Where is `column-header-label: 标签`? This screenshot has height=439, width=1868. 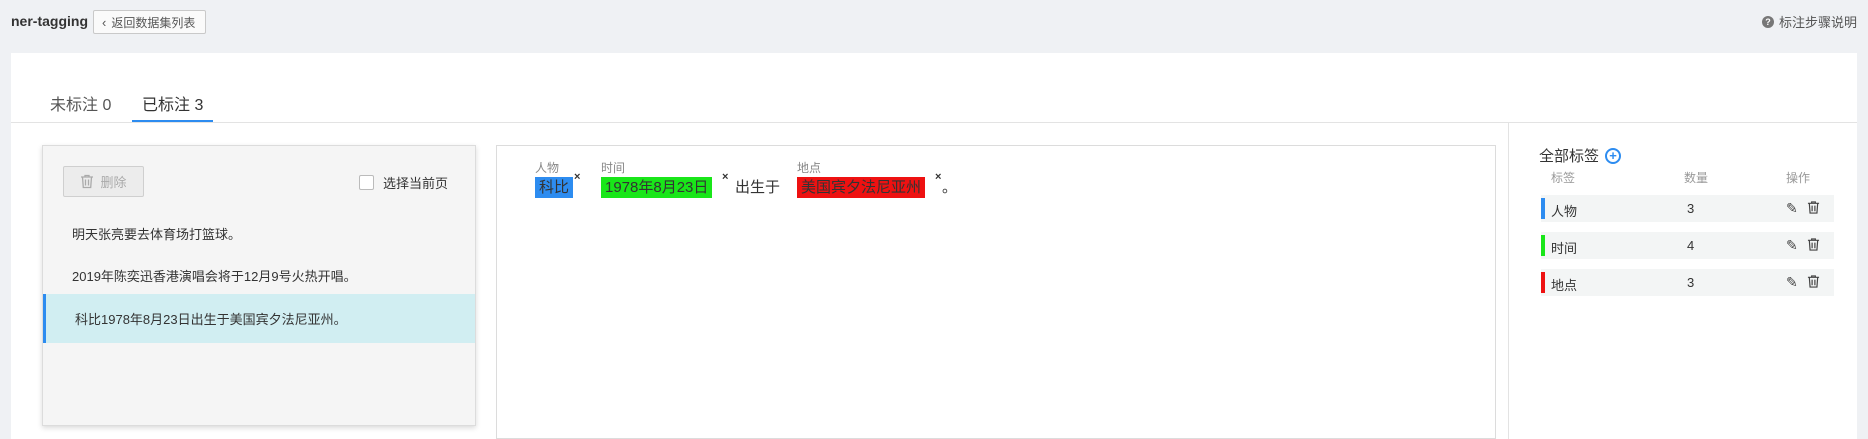 column-header-label: 标签 is located at coordinates (1563, 178).